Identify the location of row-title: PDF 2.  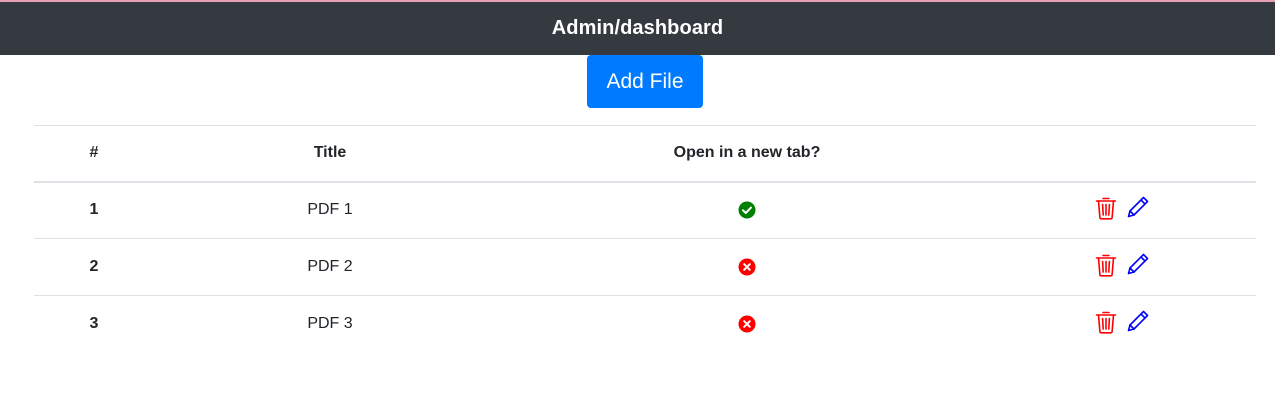
(330, 266).